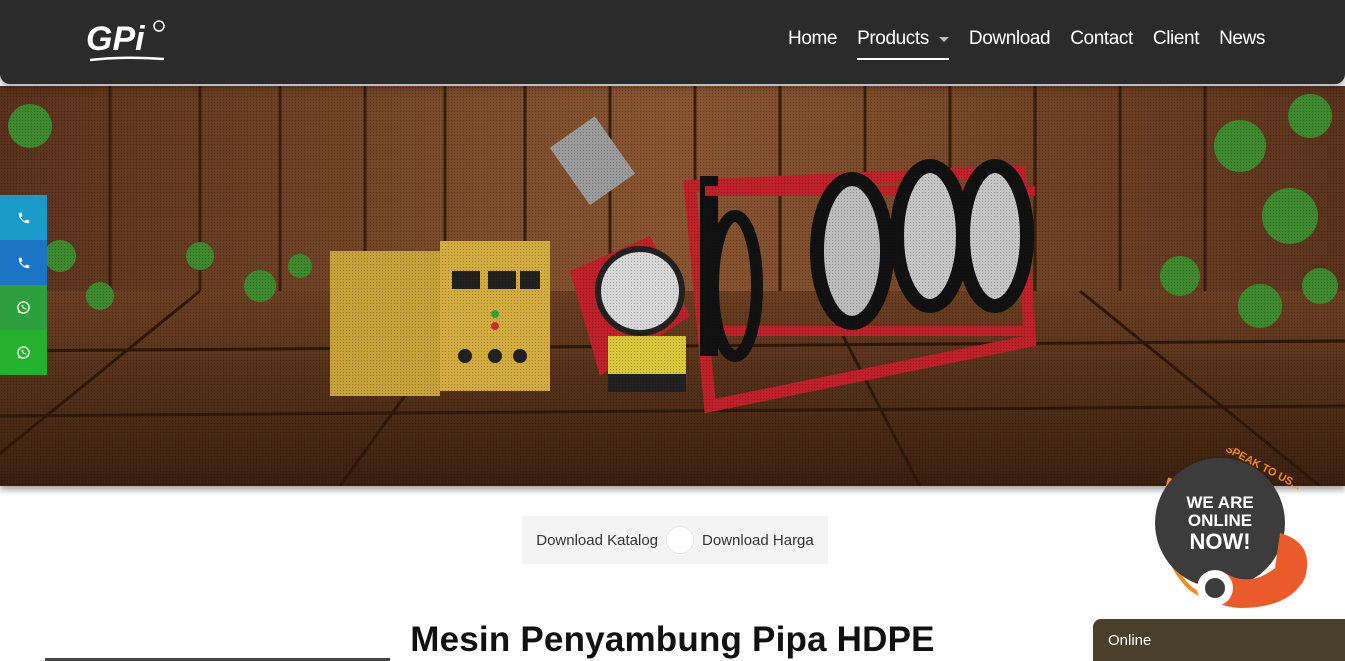  I want to click on nav-client: Client, so click(1176, 44).